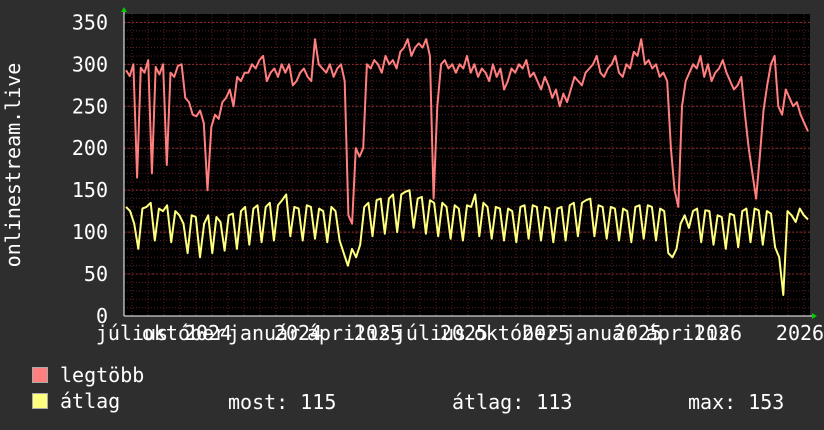 The image size is (824, 430). Describe the element at coordinates (40, 401) in the screenshot. I see `legend-swatch-avg` at that location.